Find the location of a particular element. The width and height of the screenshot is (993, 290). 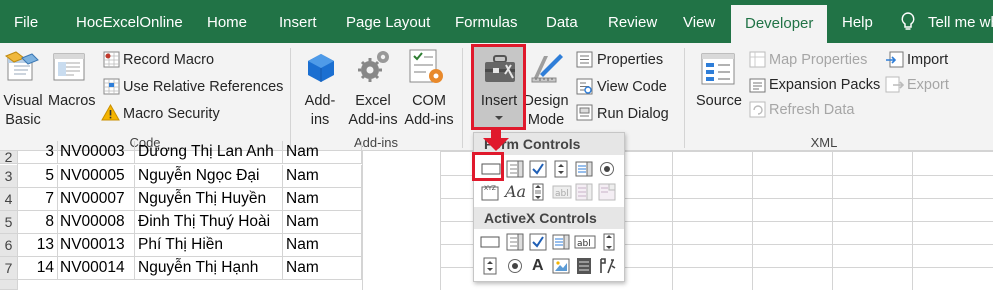

map-properties-button: Map Properties is located at coordinates (818, 60).